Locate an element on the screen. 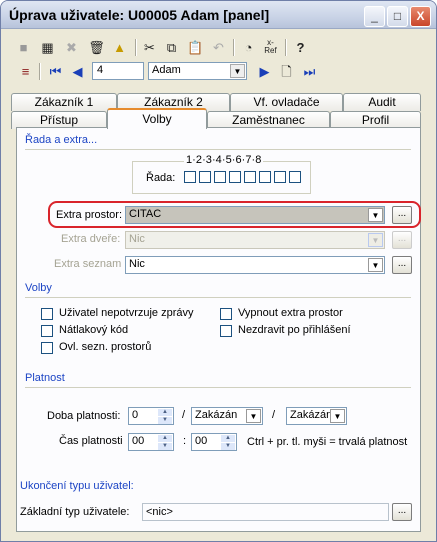 The height and width of the screenshot is (542, 437). checkbox-label: Nezdravit po přihlášení is located at coordinates (294, 330).